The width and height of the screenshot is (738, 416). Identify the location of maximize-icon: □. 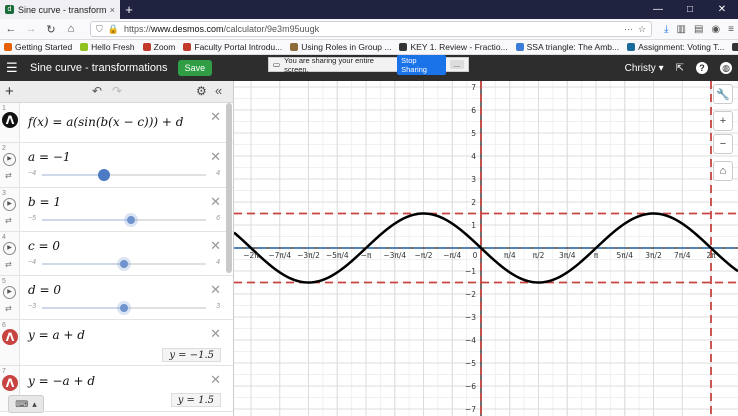
(690, 9).